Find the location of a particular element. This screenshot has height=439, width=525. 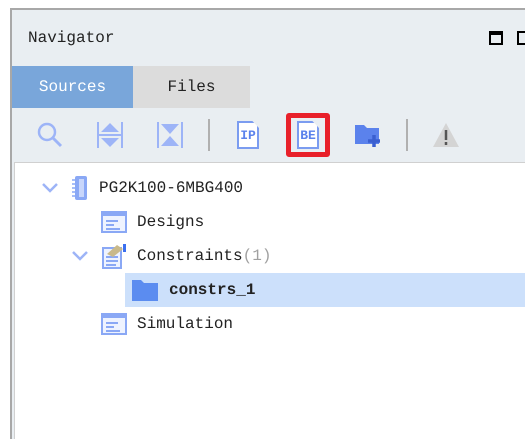

collapse-icon is located at coordinates (170, 135).